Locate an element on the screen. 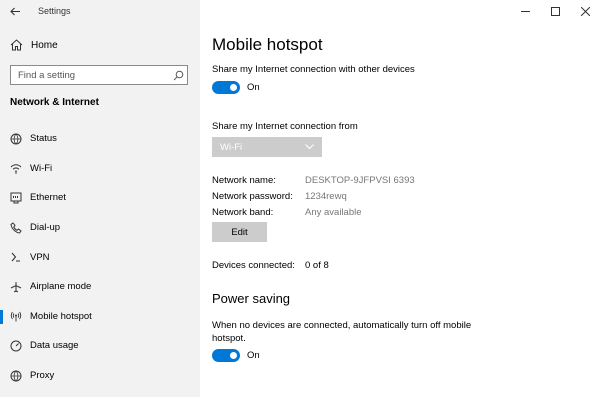 The width and height of the screenshot is (600, 397). airplane-icon is located at coordinates (16, 287).